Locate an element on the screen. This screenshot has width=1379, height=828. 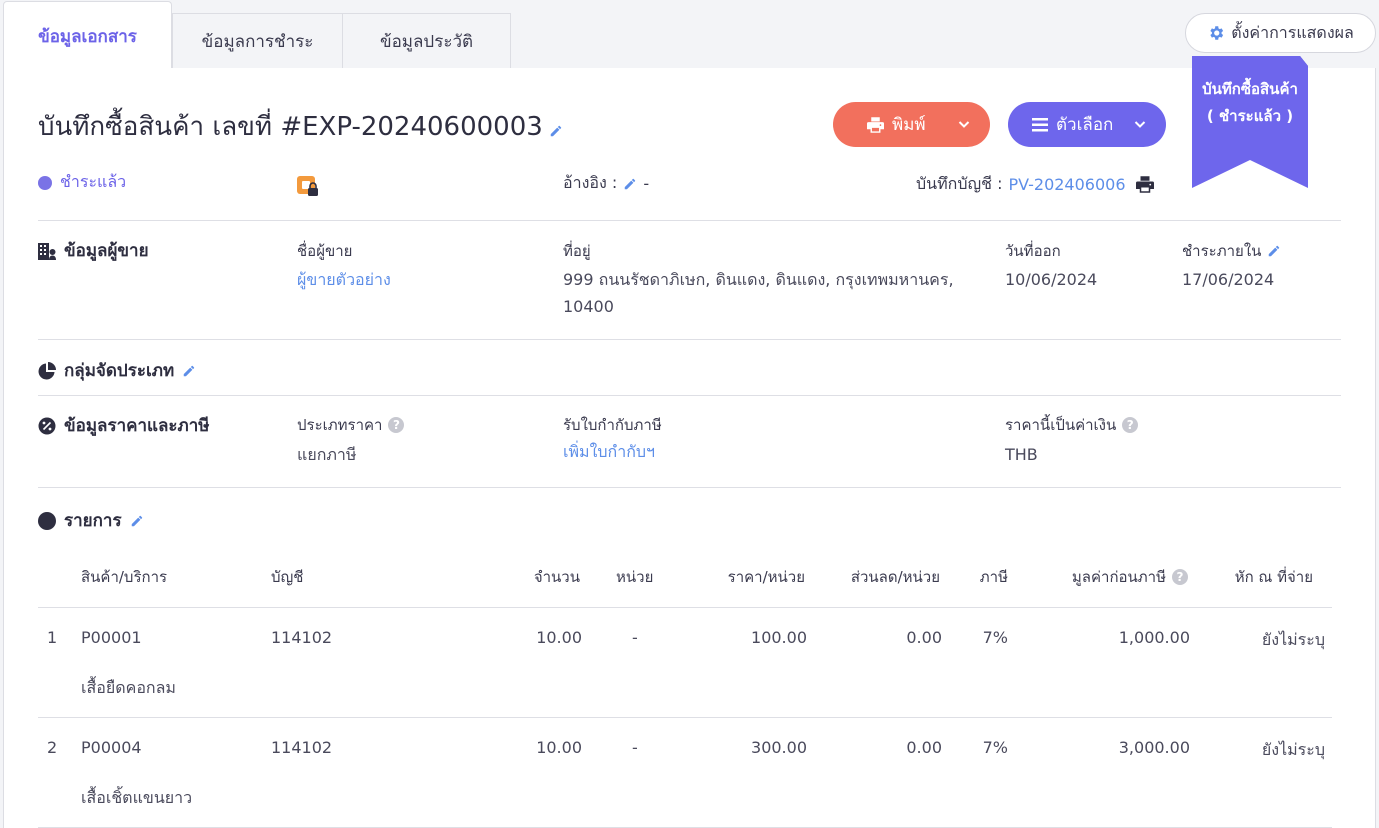
due-date-field: ชำระภายใน is located at coordinates (1231, 251).